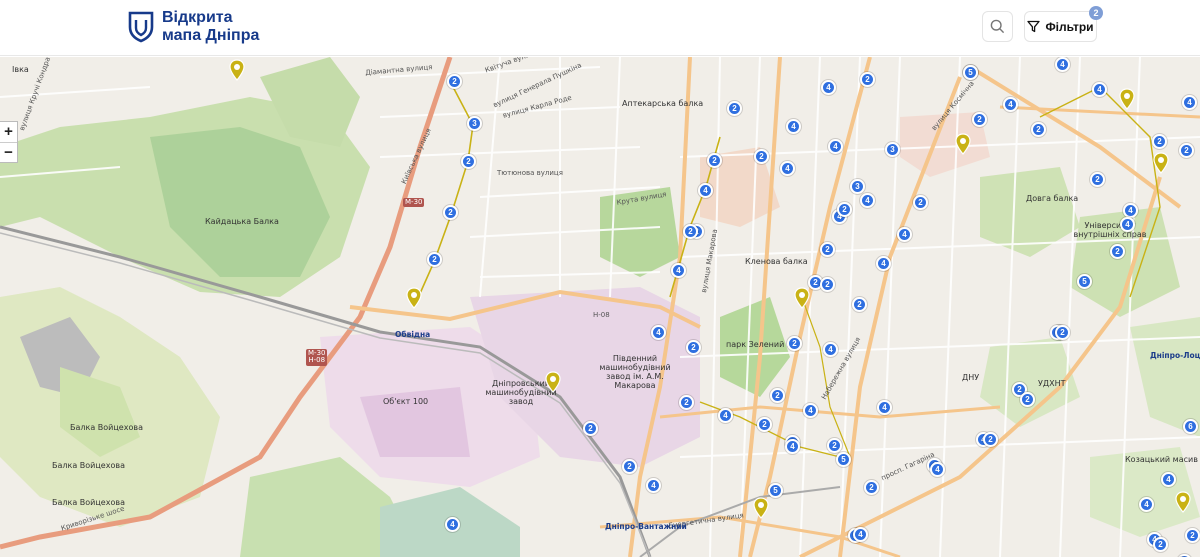  I want to click on shield-m30-h08: М-30 Н-08, so click(317, 357).